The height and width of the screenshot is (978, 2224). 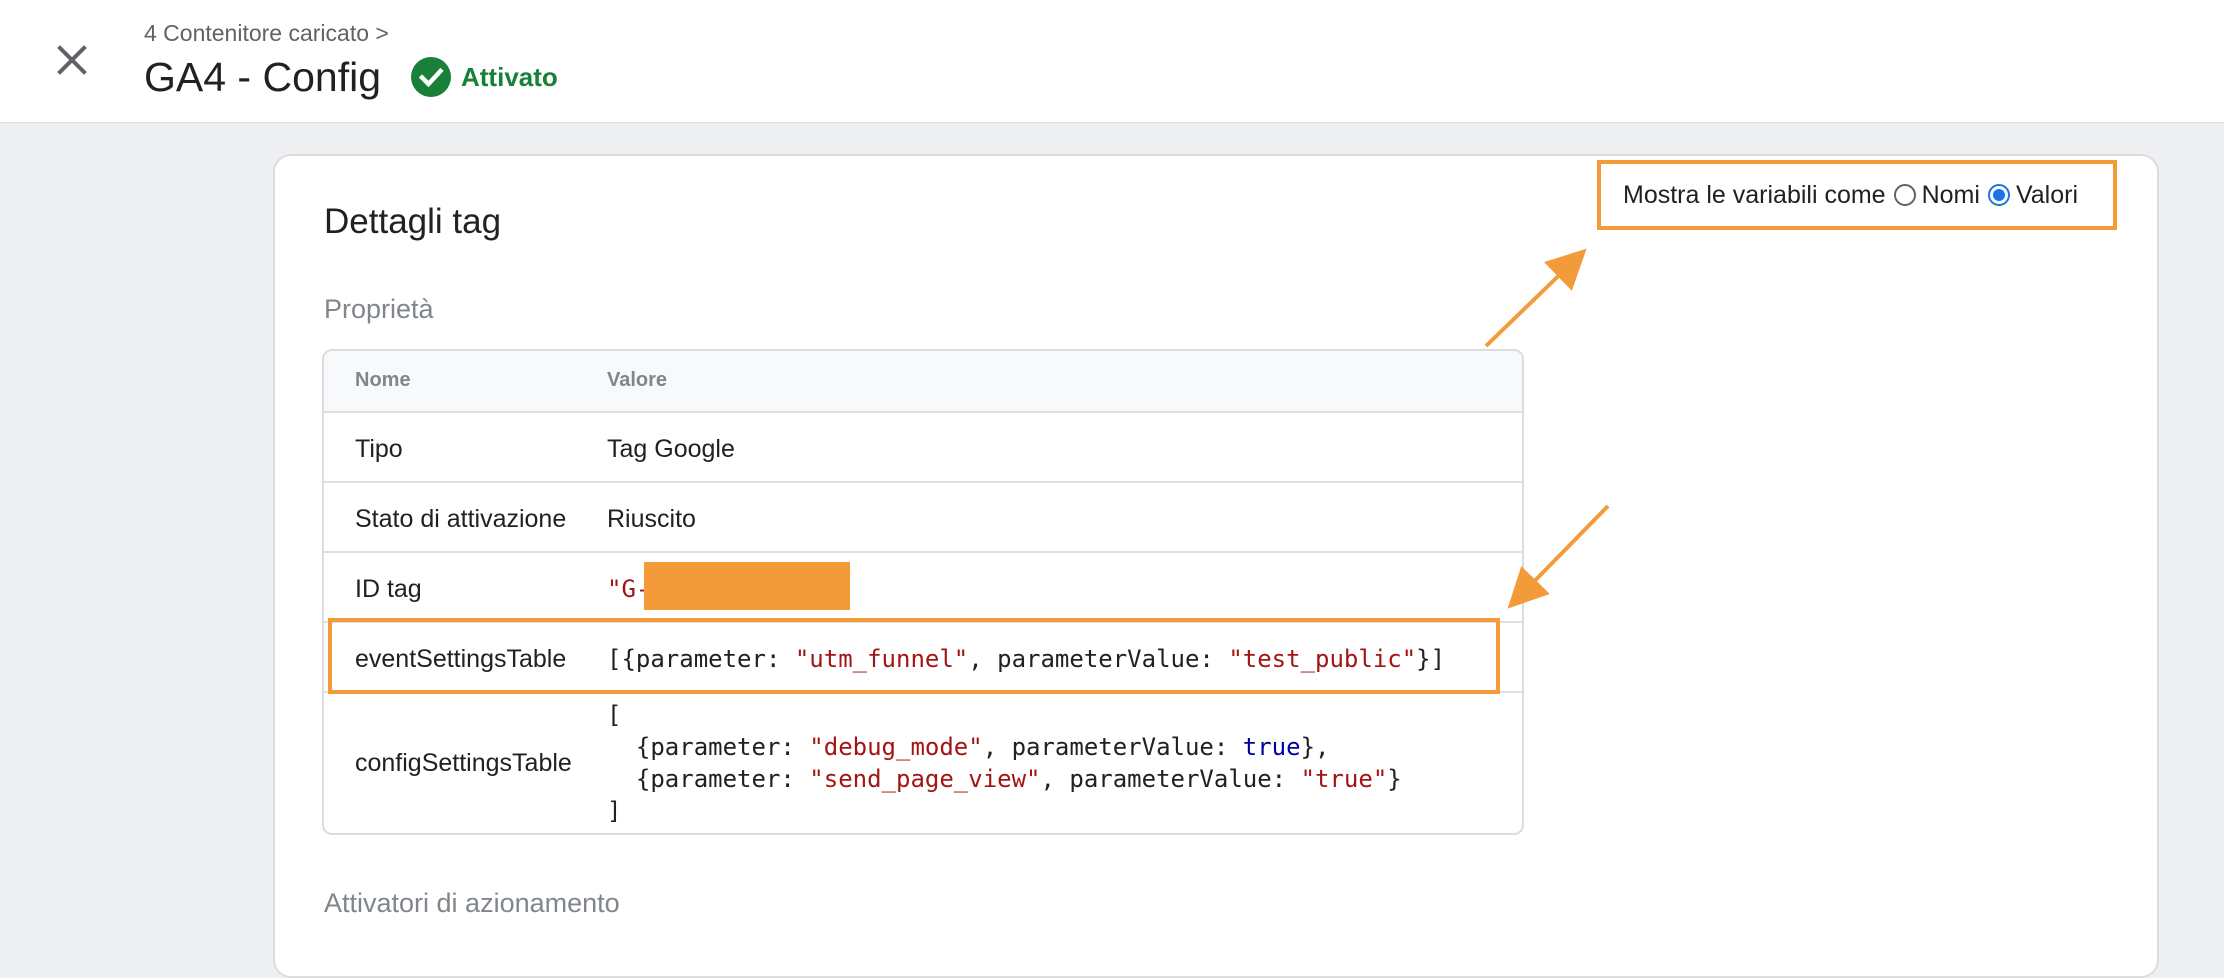 I want to click on radio-option-nomi: Nomi, so click(x=1933, y=195).